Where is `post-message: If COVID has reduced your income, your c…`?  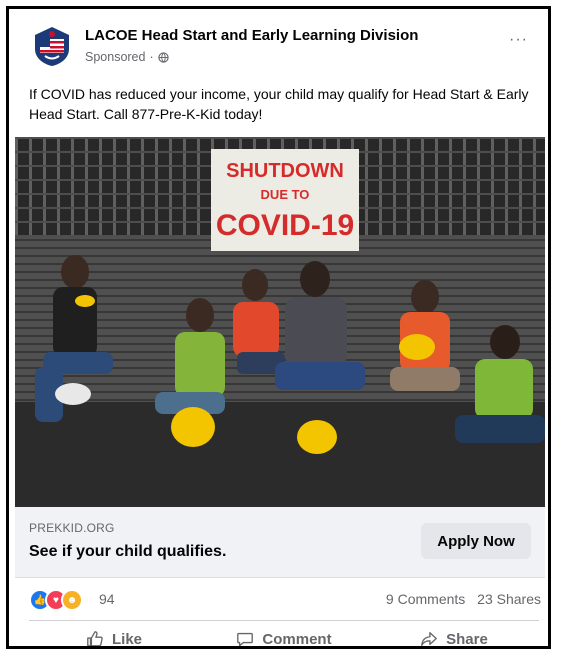
post-message: If COVID has reduced your income, your c… is located at coordinates (279, 104).